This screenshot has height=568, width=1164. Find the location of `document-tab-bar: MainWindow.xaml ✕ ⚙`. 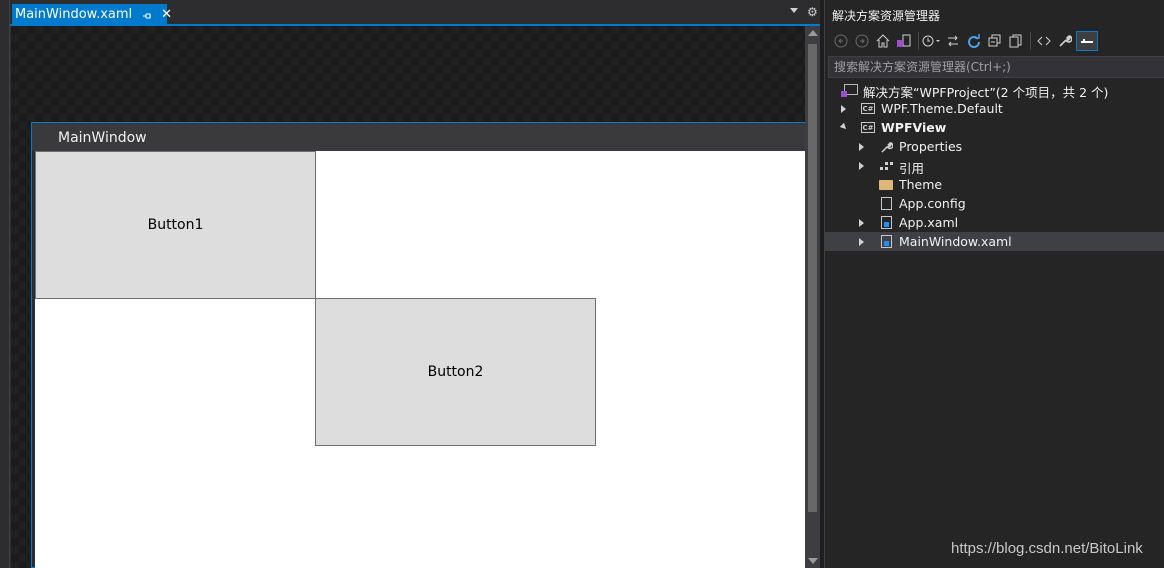

document-tab-bar: MainWindow.xaml ✕ ⚙ is located at coordinates (415, 13).